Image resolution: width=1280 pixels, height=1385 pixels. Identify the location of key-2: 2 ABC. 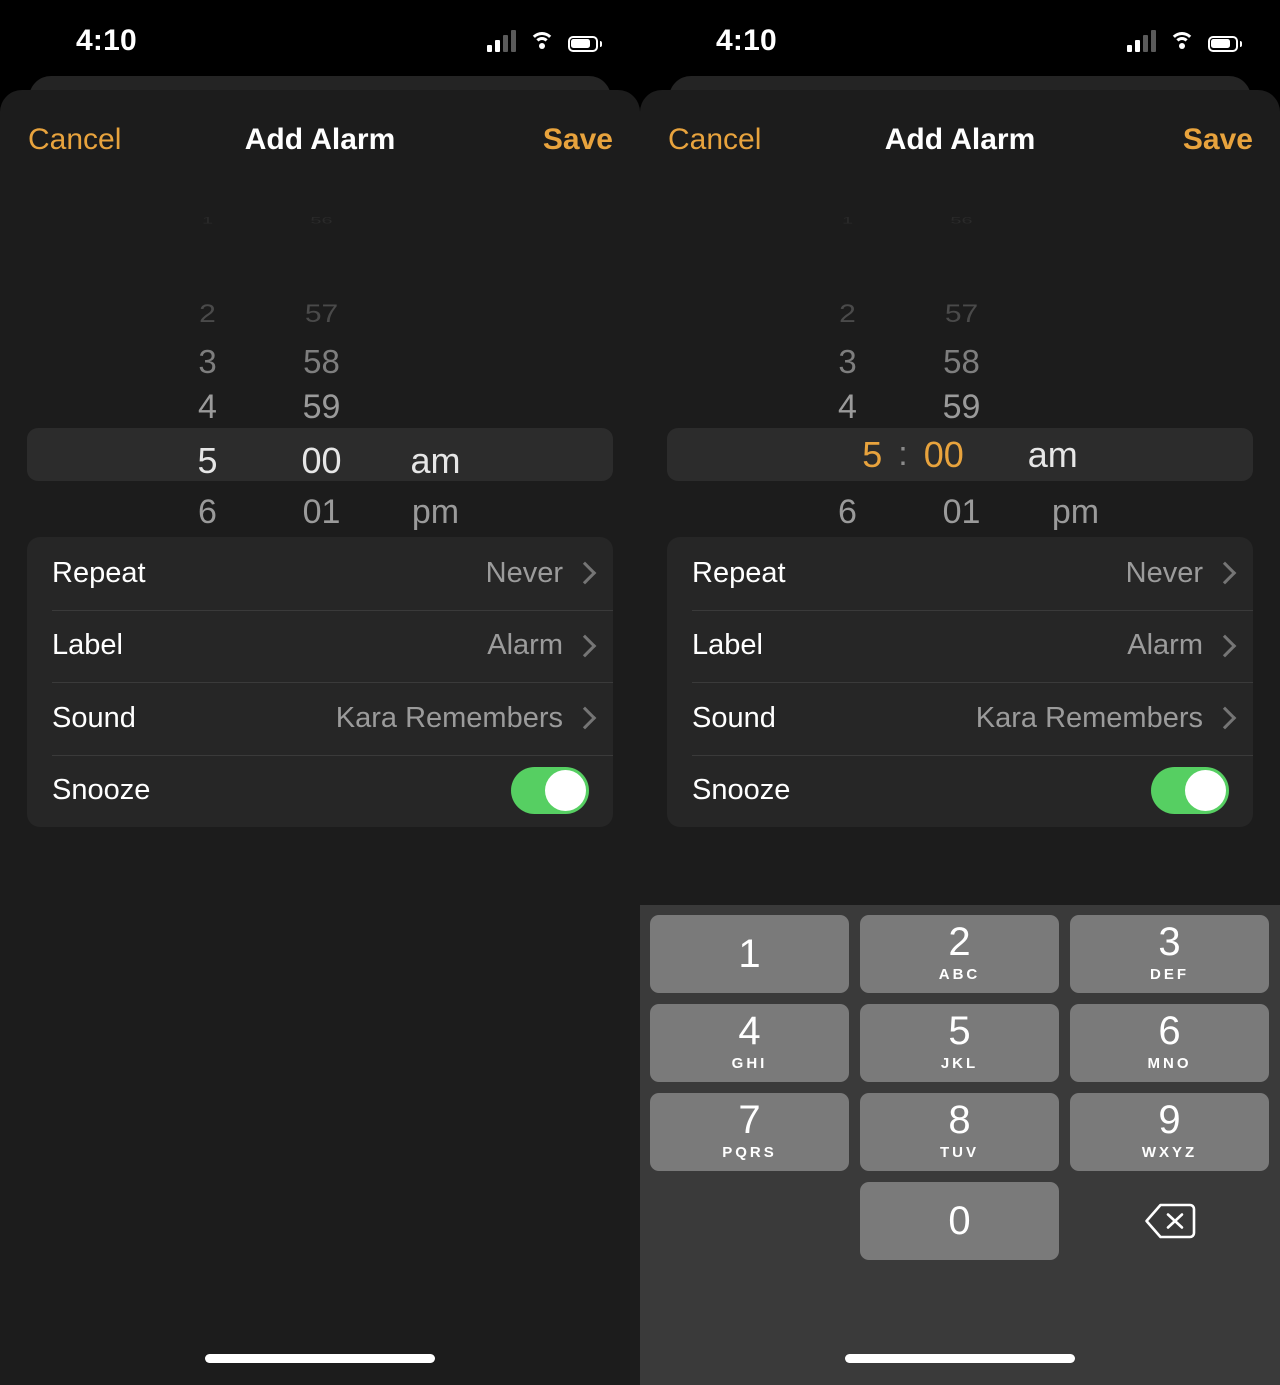
(959, 954).